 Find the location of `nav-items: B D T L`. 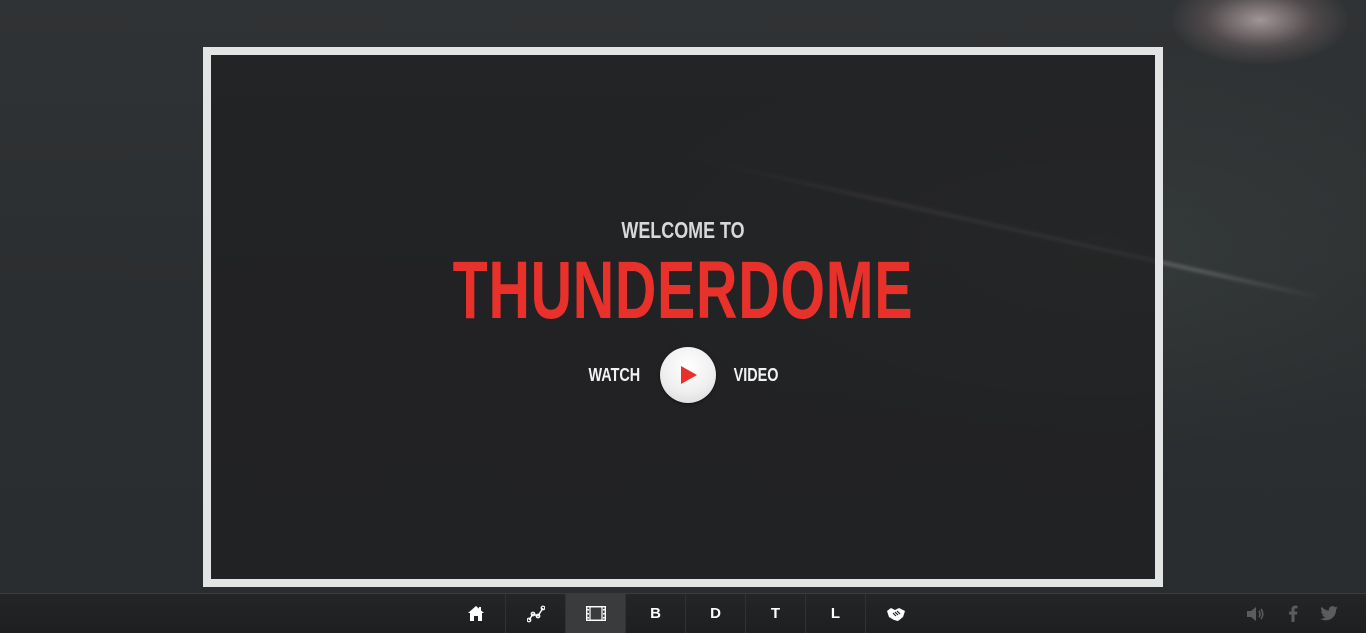

nav-items: B D T L is located at coordinates (686, 613).